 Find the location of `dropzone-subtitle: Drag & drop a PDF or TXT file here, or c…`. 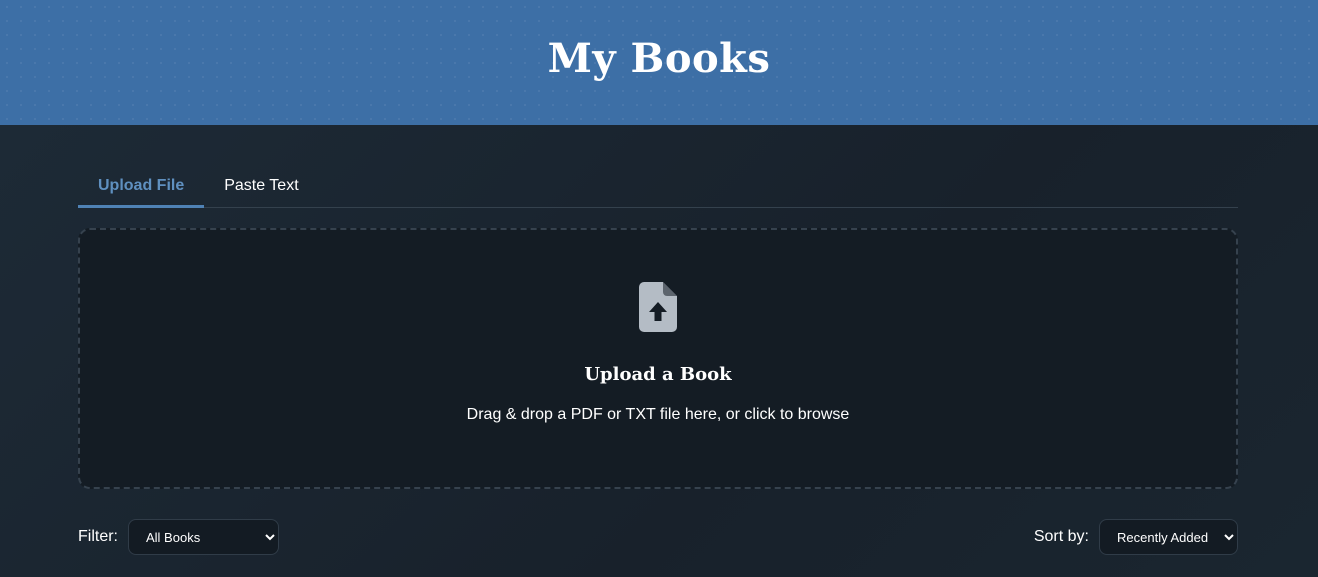

dropzone-subtitle: Drag & drop a PDF or TXT file here, or c… is located at coordinates (658, 414).